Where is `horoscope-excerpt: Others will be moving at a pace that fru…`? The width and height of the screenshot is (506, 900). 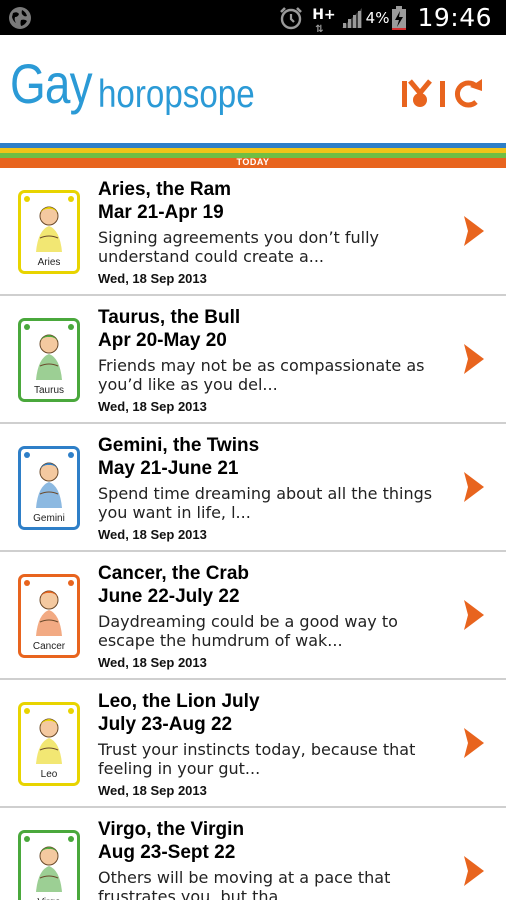
horoscope-excerpt: Others will be moving at a pace that fru… is located at coordinates (244, 884).